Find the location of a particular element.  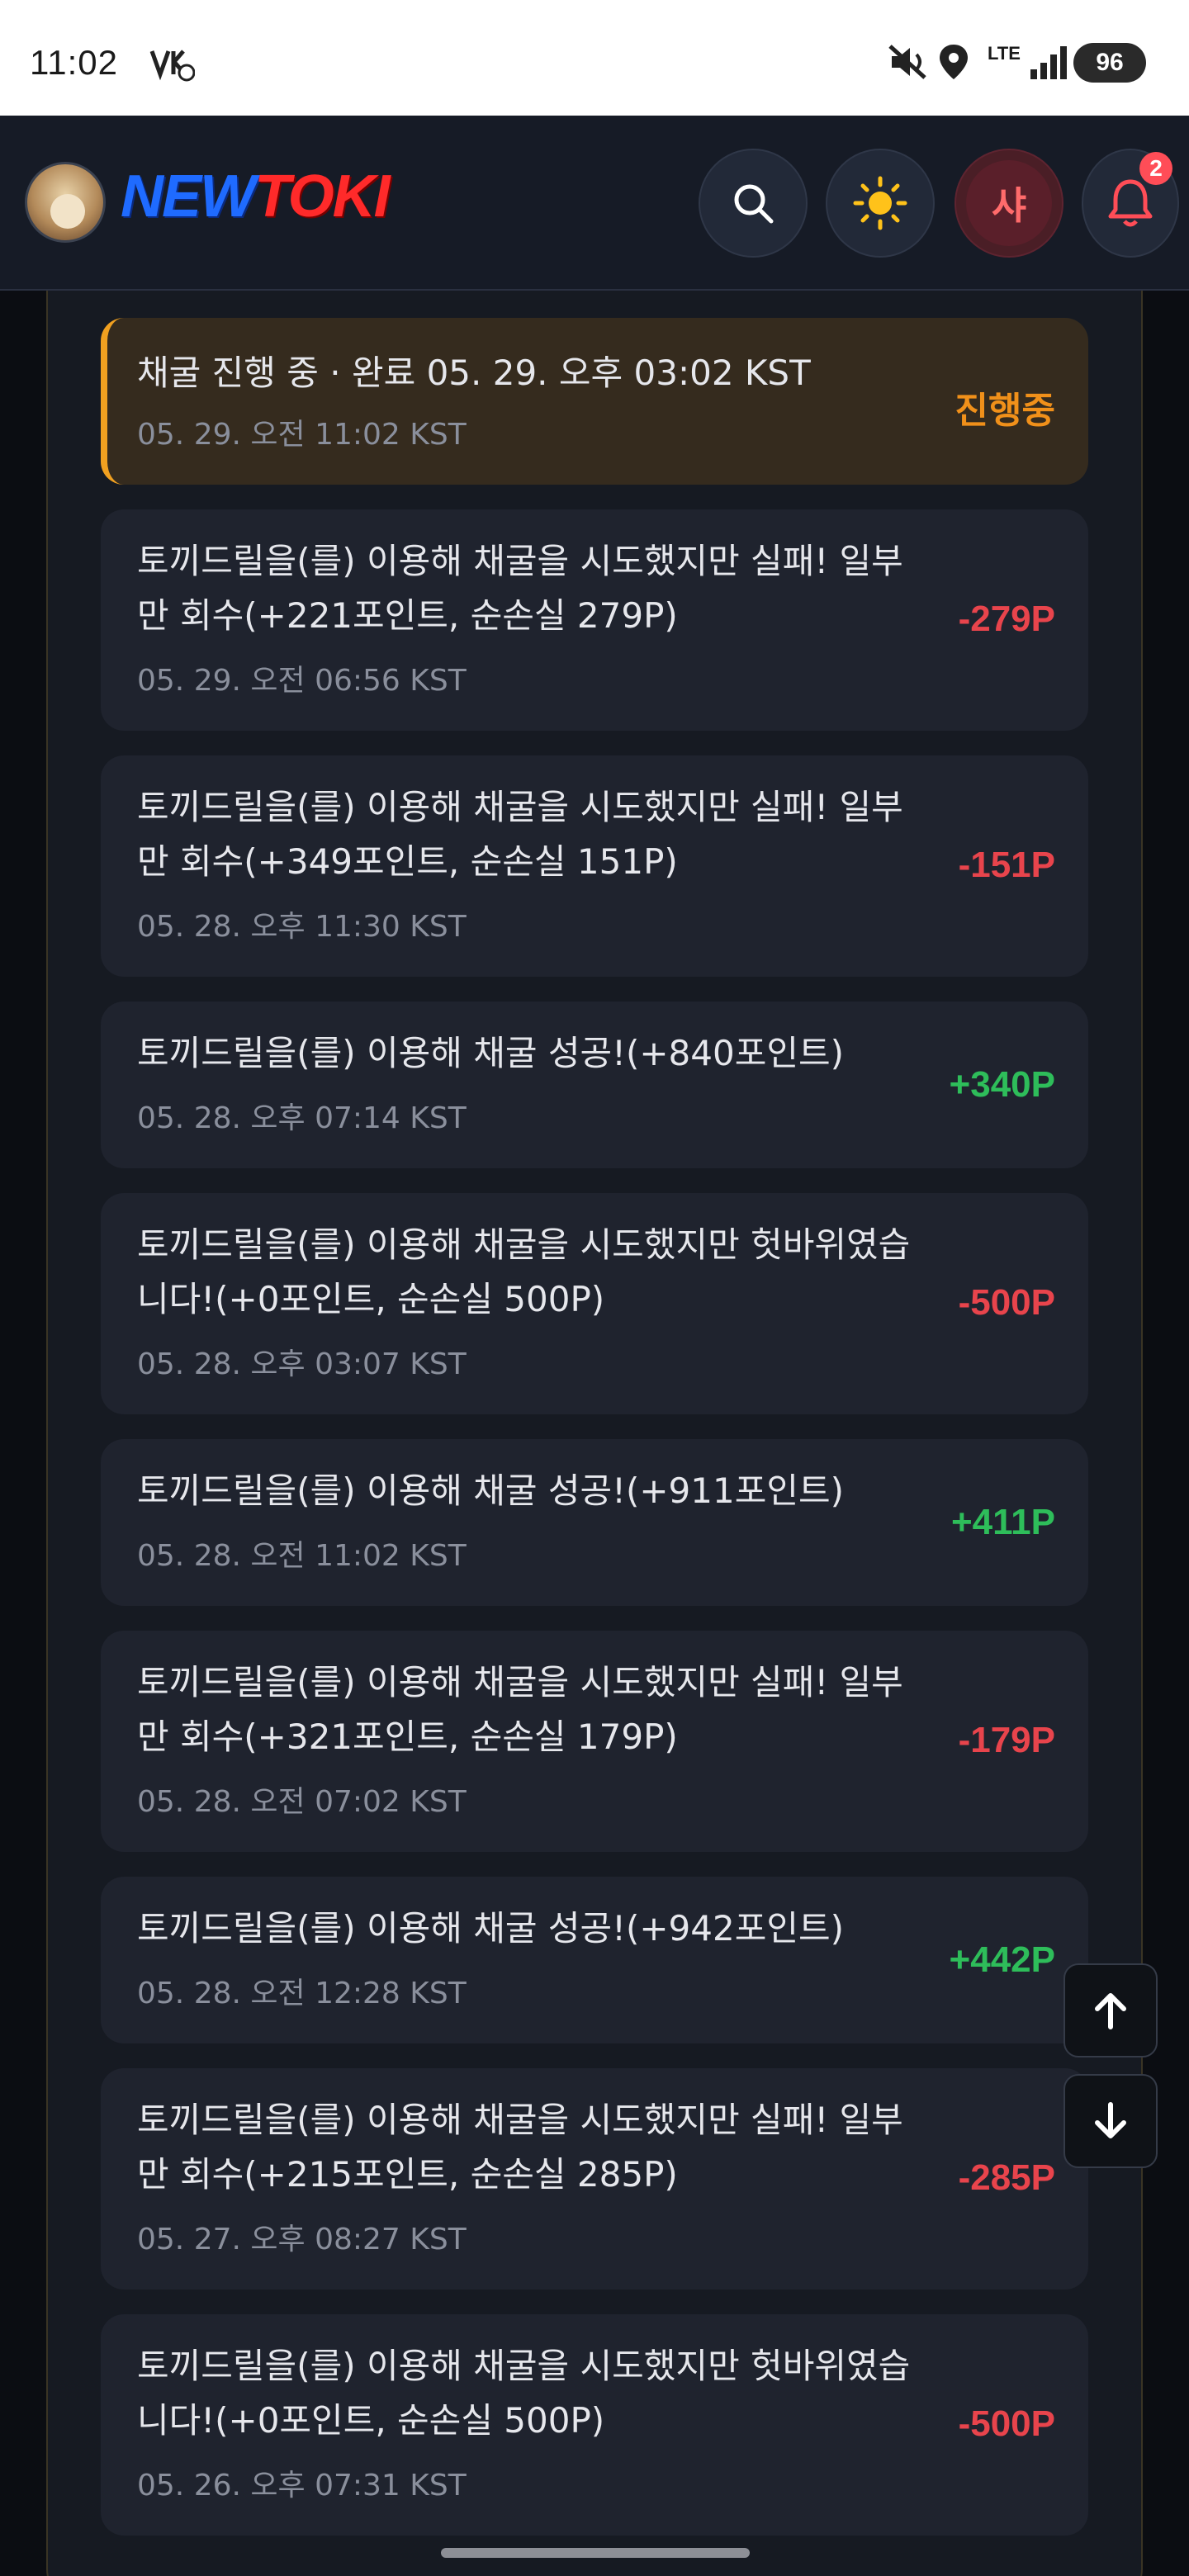

entry-amount: +340P is located at coordinates (1002, 1084).